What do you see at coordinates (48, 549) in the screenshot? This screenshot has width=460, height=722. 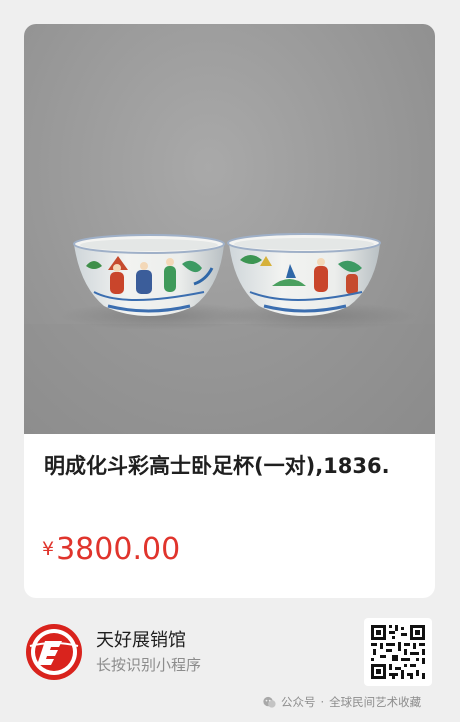 I see `currency-symbol: ¥` at bounding box center [48, 549].